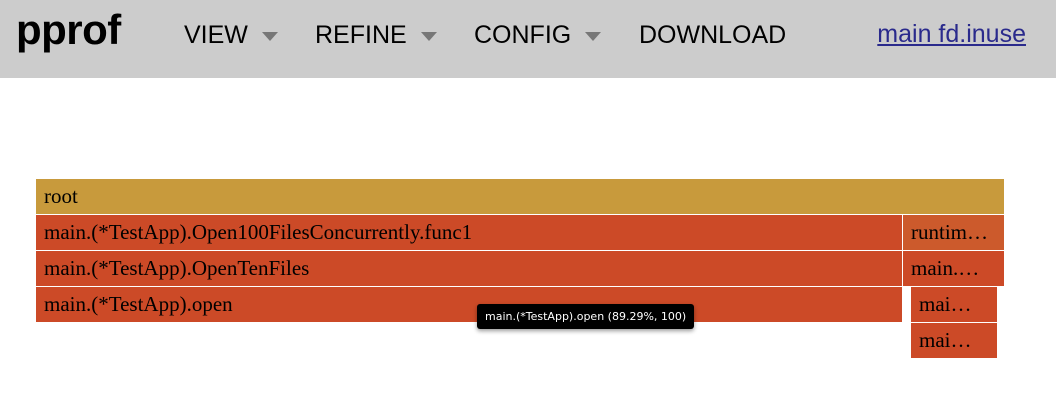 Image resolution: width=1056 pixels, height=410 pixels. What do you see at coordinates (470, 268) in the screenshot?
I see `flame-frame-opentenfiles: main.(*TestApp).OpenTenFiles` at bounding box center [470, 268].